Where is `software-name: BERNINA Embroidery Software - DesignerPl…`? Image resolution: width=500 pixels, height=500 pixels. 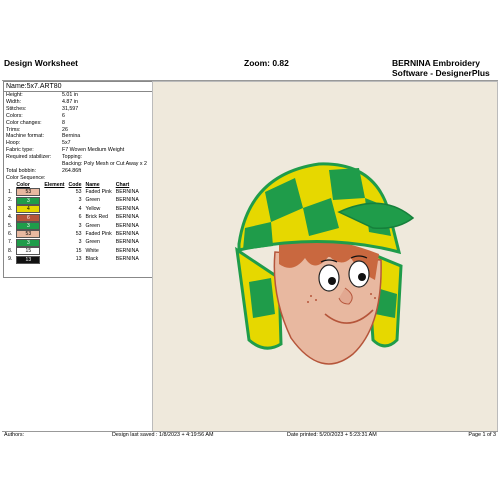
software-name: BERNINA Embroidery Software - DesignerPl… is located at coordinates (444, 68).